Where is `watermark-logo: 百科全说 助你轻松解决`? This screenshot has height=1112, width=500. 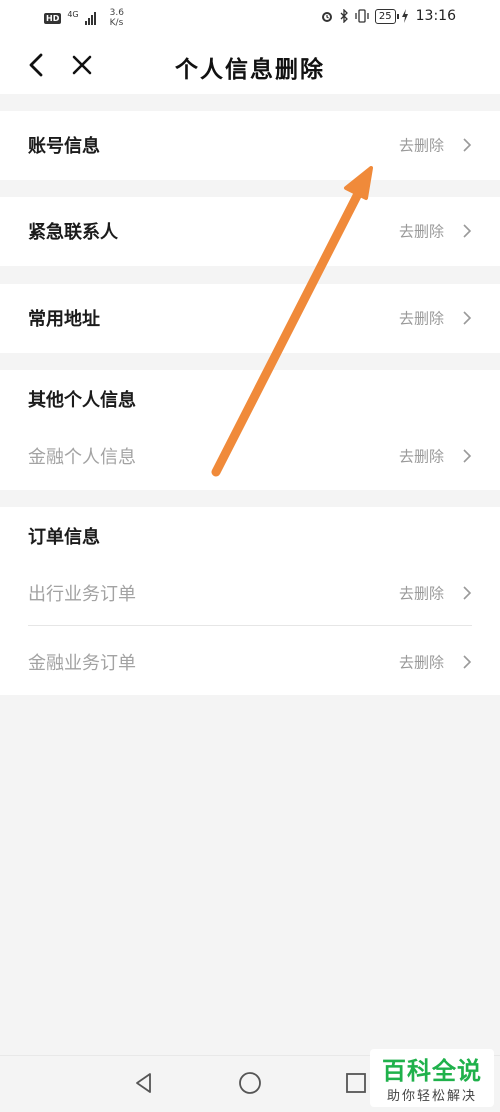
watermark-logo: 百科全说 助你轻松解决 is located at coordinates (432, 1078).